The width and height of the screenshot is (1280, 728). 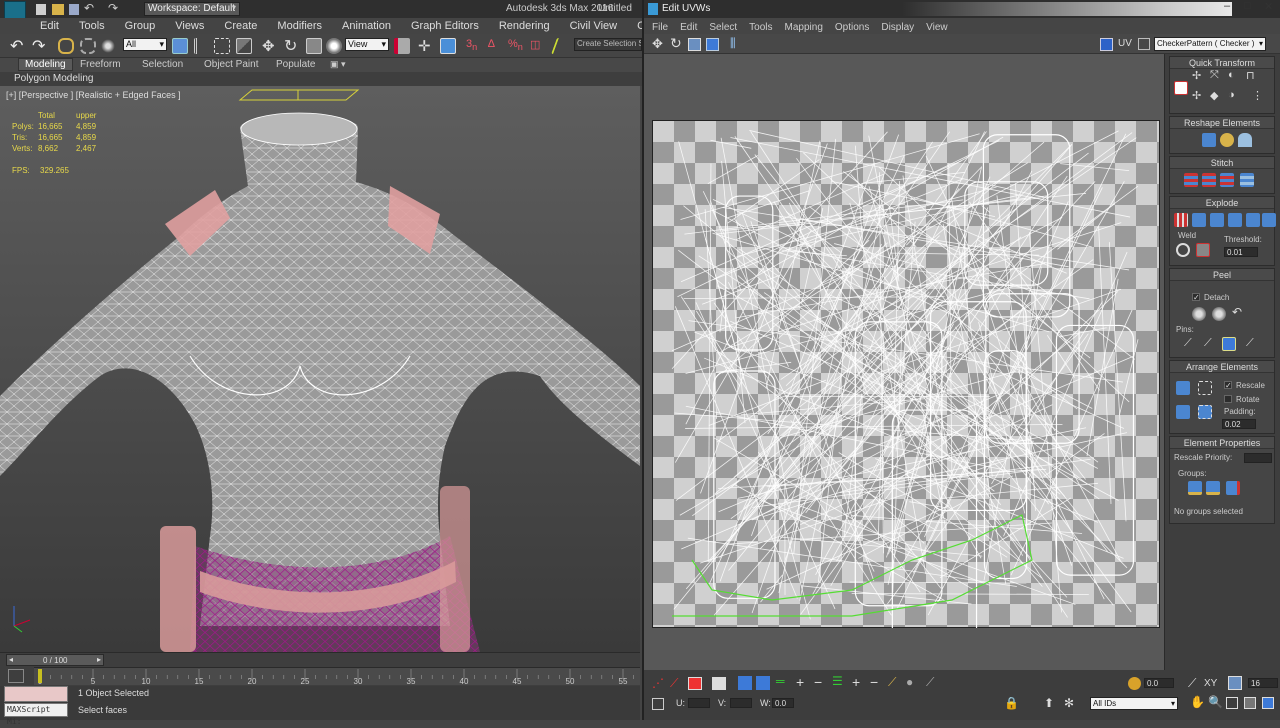 I want to click on select-group-icon, so click(x=1233, y=488).